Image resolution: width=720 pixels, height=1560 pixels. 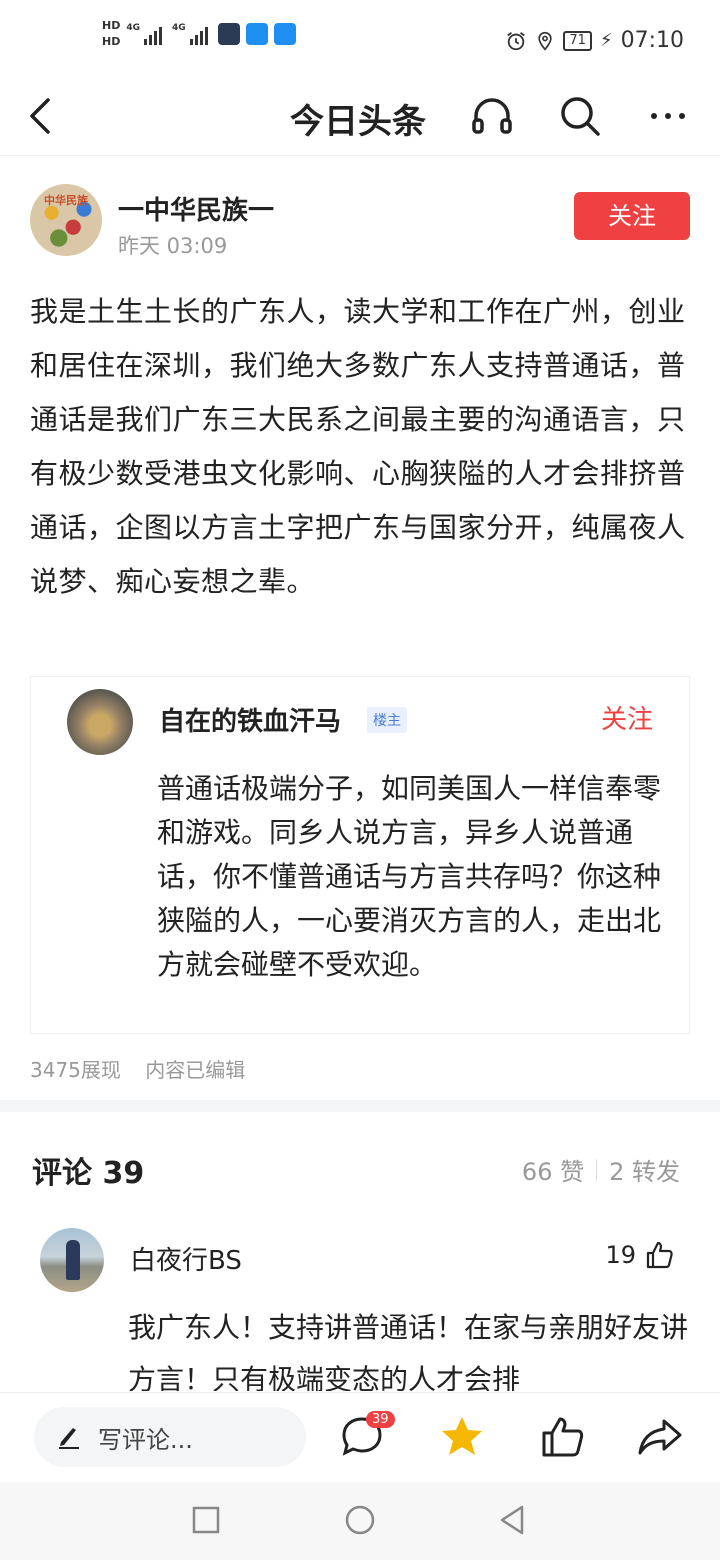 What do you see at coordinates (206, 1520) in the screenshot?
I see `recent-apps-icon` at bounding box center [206, 1520].